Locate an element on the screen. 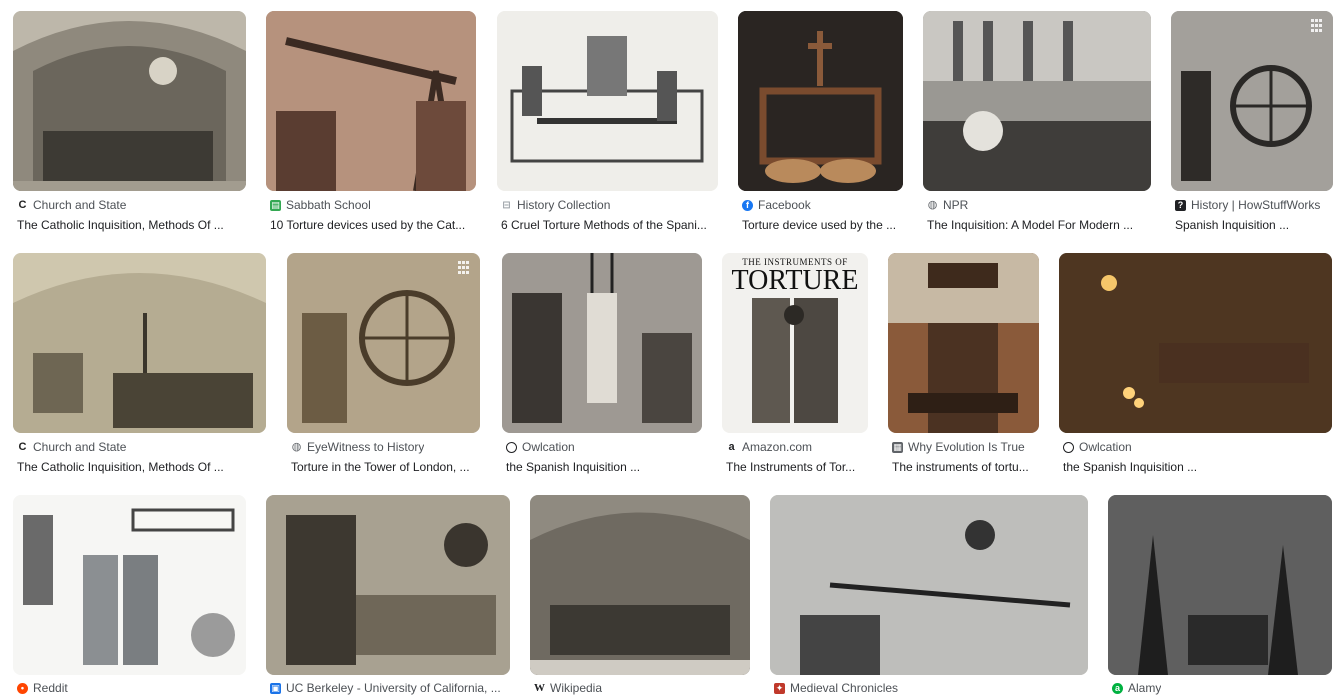 The image size is (1341, 698). book-title: TORTURE is located at coordinates (795, 280).